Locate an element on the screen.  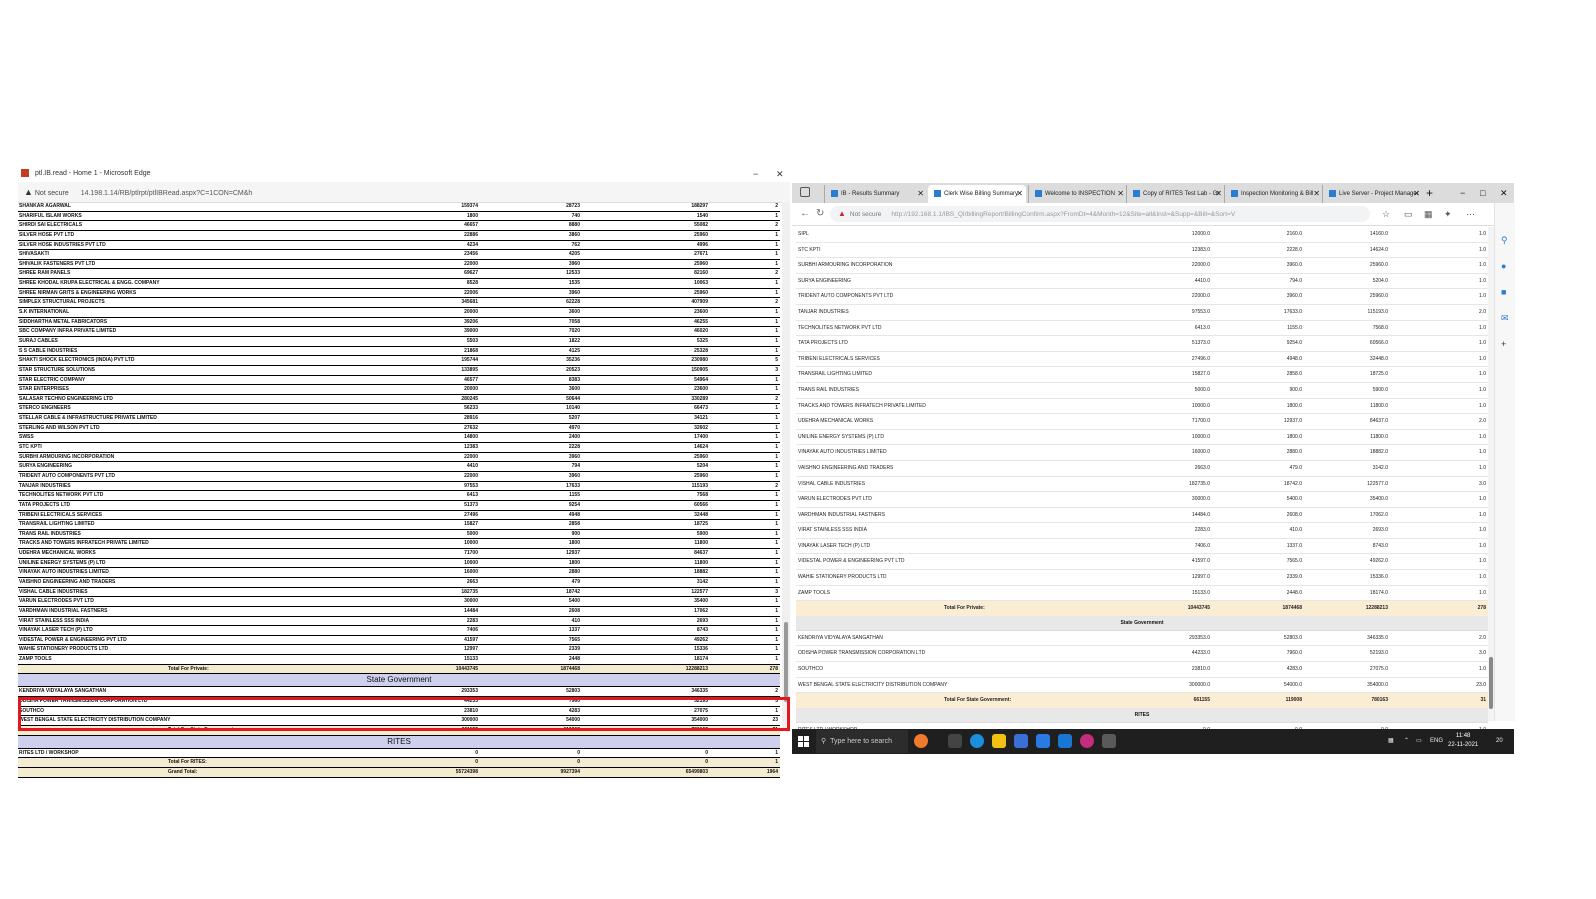
cell-col2: 4948 is located at coordinates (574, 514).